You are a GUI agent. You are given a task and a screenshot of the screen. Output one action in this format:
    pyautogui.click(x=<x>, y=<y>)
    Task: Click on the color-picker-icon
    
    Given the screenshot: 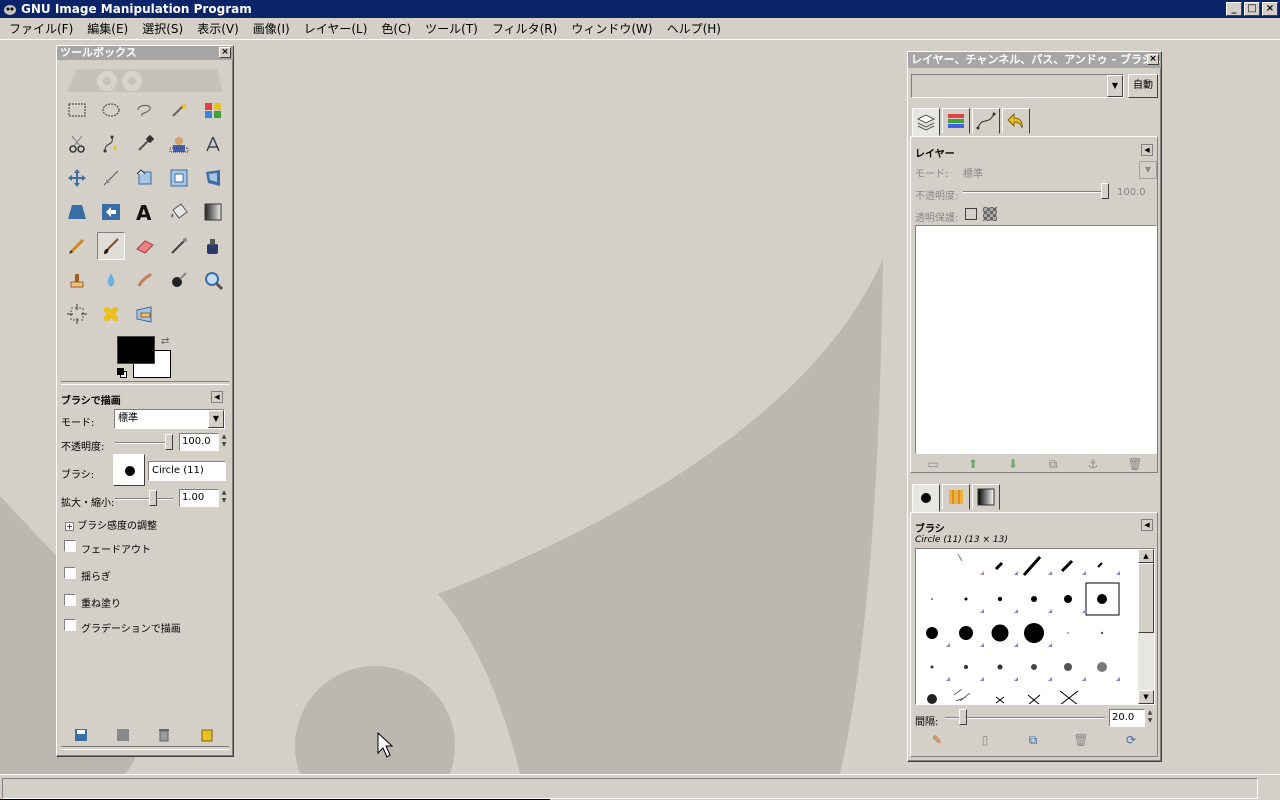 What is the action you would take?
    pyautogui.click(x=145, y=144)
    